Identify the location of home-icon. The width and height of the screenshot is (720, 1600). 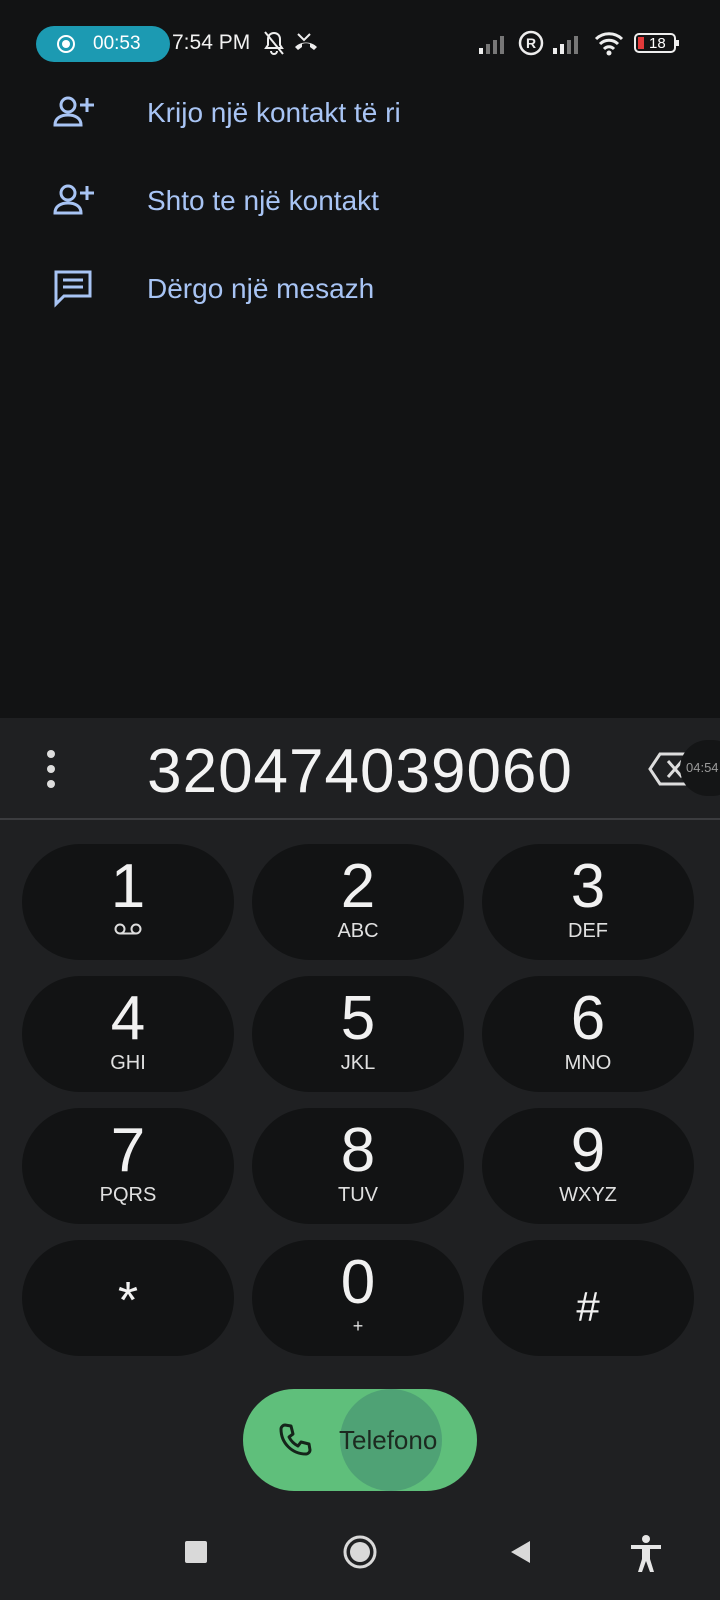
(360, 1552).